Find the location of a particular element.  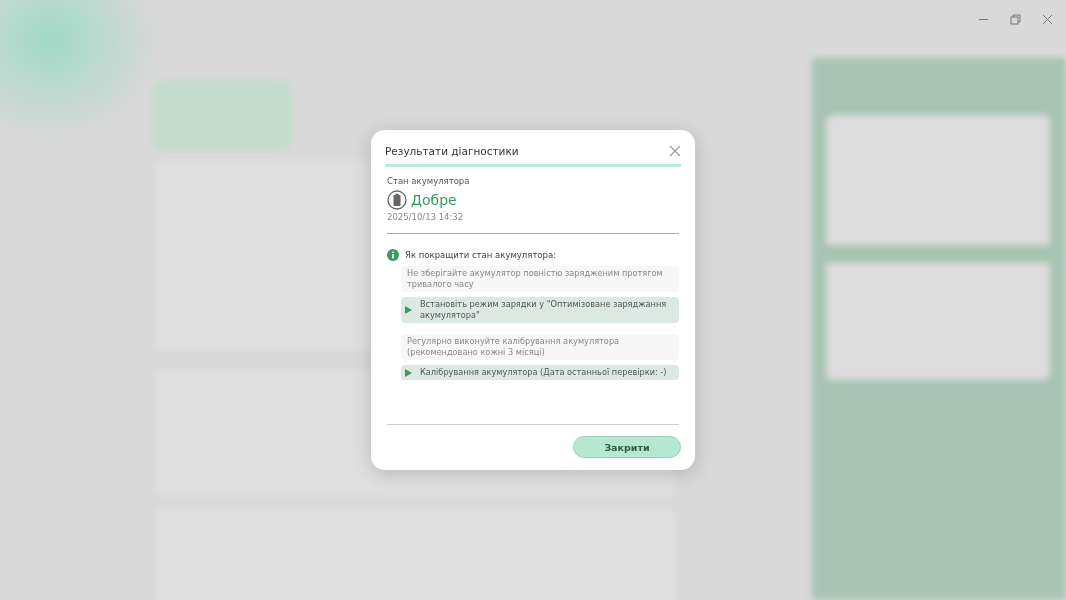

tip-action: Калібрування акумулятора (Дата останньої перевірки: -) is located at coordinates (540, 372).